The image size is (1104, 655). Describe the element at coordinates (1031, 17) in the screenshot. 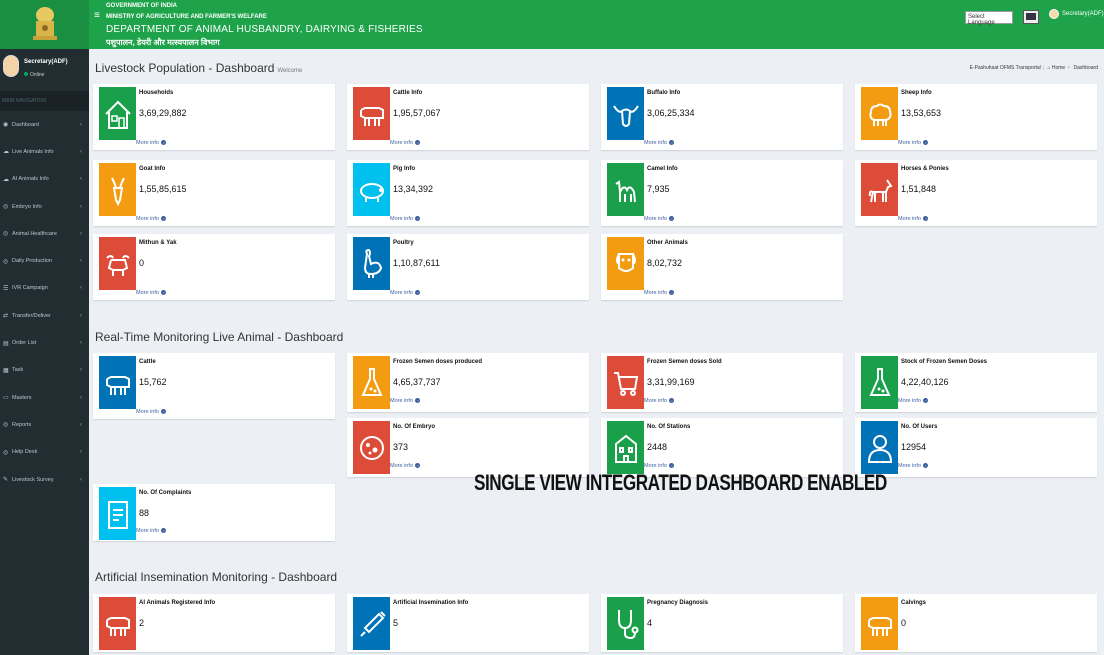

I see `monitor-icon` at that location.